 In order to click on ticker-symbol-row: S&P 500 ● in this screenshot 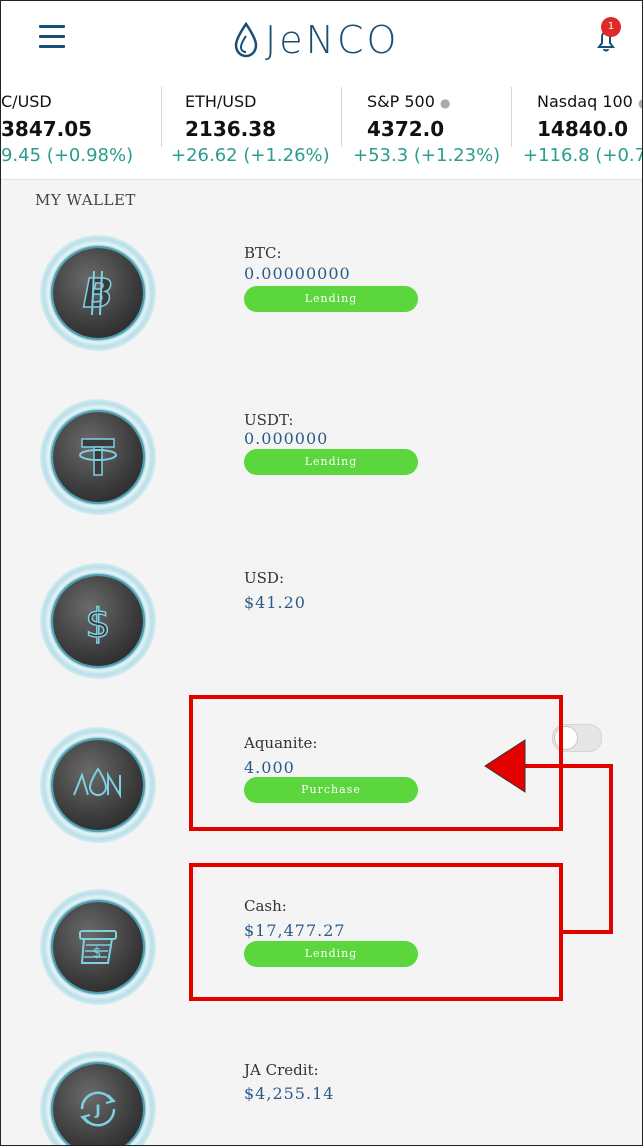, I will do `click(428, 102)`.